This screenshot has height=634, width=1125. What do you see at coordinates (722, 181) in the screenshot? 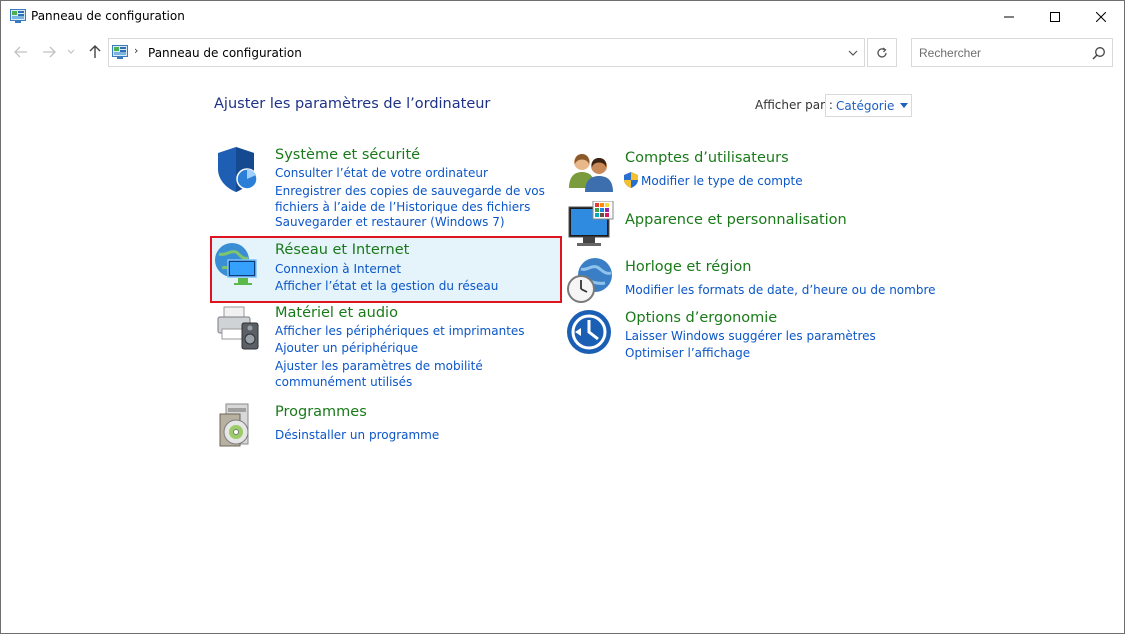
I see `category-link: Modifier le type de compte` at bounding box center [722, 181].